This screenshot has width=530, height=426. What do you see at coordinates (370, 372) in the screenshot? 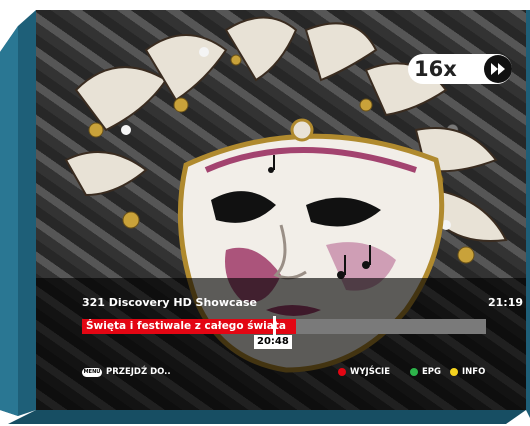
I see `exit-action-label: WYJŚCIE` at bounding box center [370, 372].